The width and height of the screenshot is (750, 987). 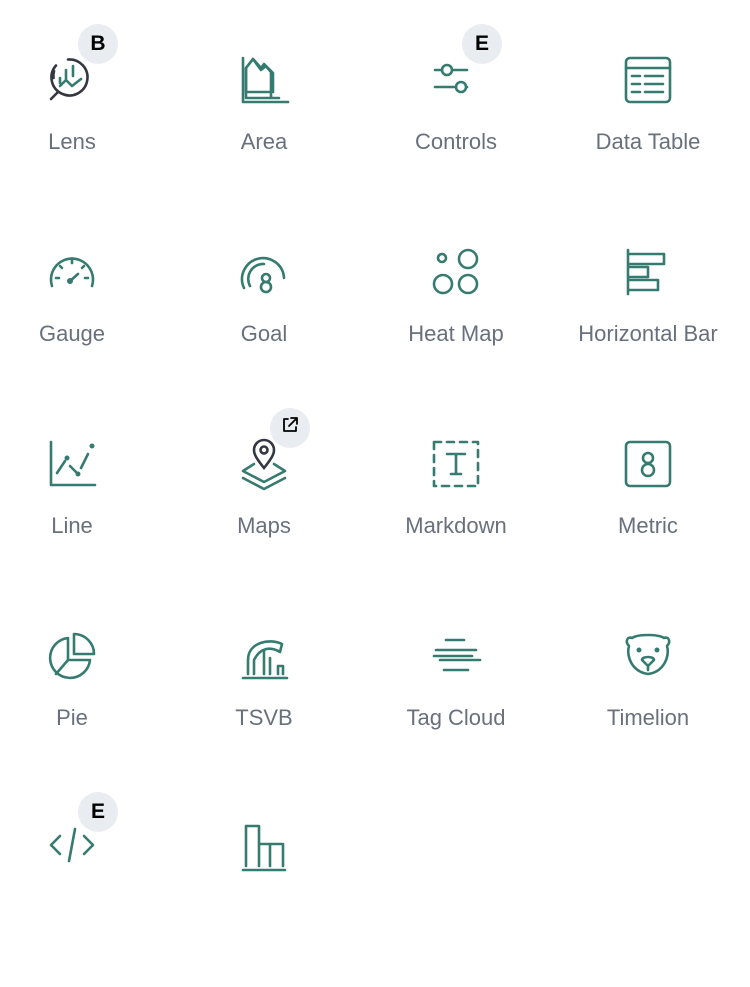 What do you see at coordinates (456, 699) in the screenshot?
I see `vis-type-card: Tag Cloud` at bounding box center [456, 699].